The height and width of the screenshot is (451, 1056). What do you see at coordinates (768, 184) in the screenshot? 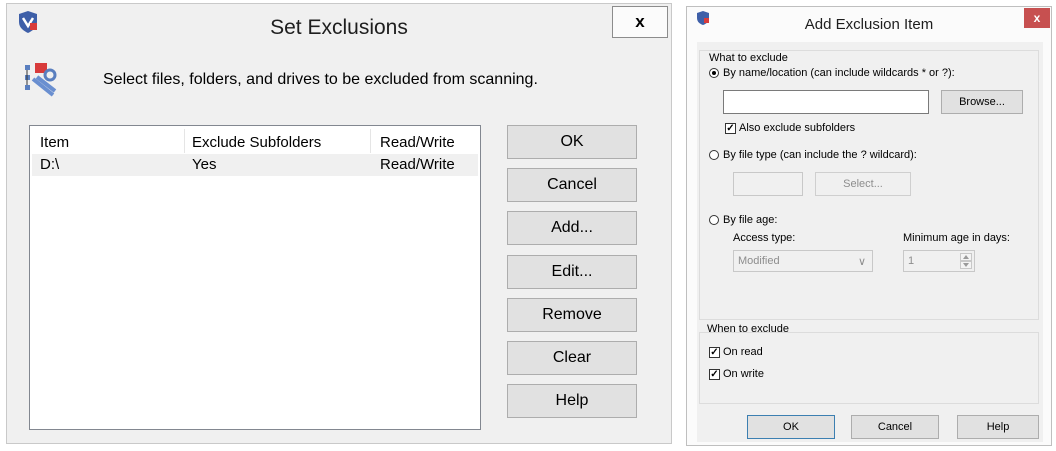
I see `file-type-input` at bounding box center [768, 184].